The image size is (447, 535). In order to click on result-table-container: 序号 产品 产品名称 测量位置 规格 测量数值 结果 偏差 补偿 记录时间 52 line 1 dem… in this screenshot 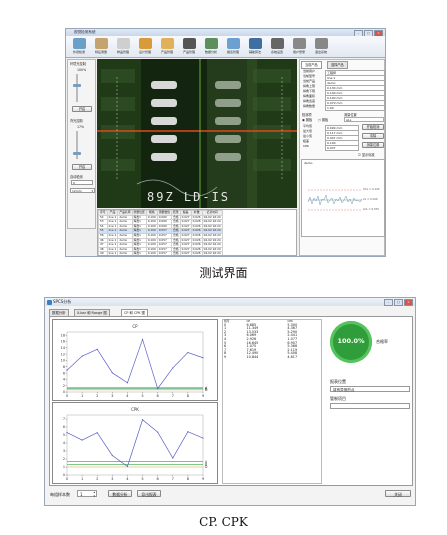, I will do `click(197, 232)`.